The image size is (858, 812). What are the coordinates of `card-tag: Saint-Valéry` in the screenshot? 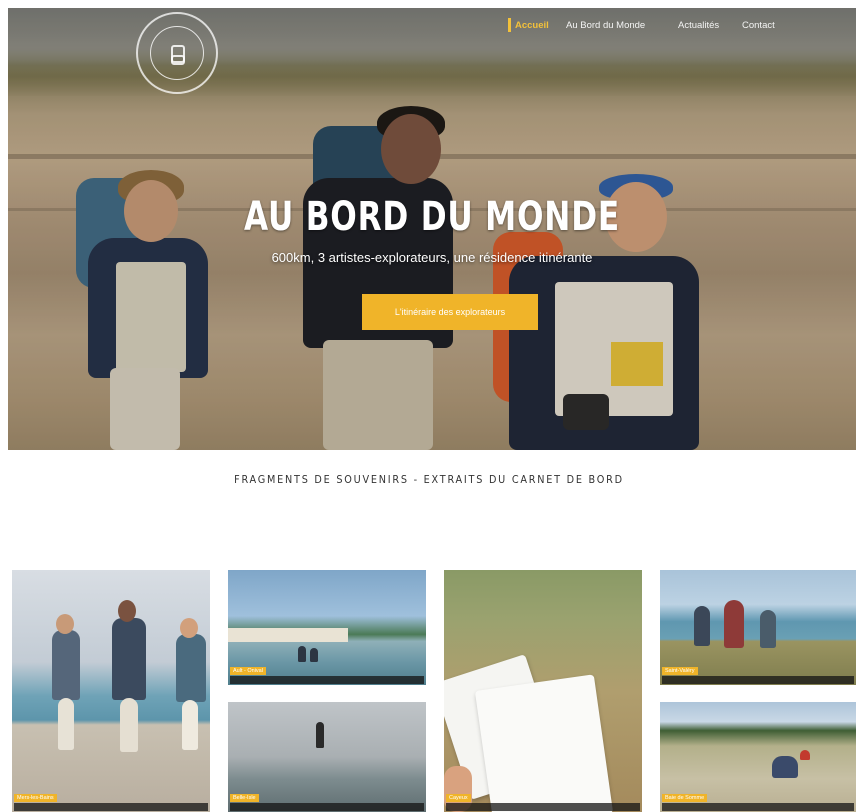 It's located at (680, 671).